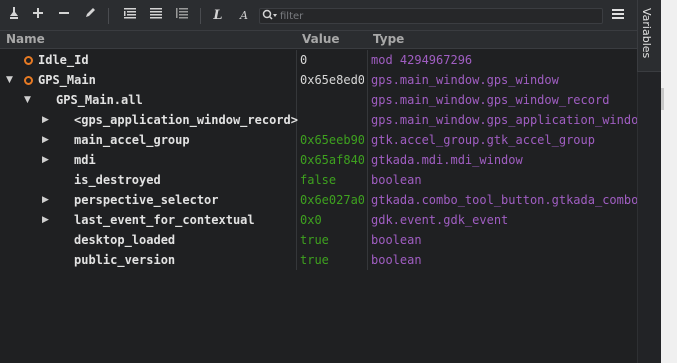 The image size is (677, 363). What do you see at coordinates (304, 60) in the screenshot?
I see `row-value: 0` at bounding box center [304, 60].